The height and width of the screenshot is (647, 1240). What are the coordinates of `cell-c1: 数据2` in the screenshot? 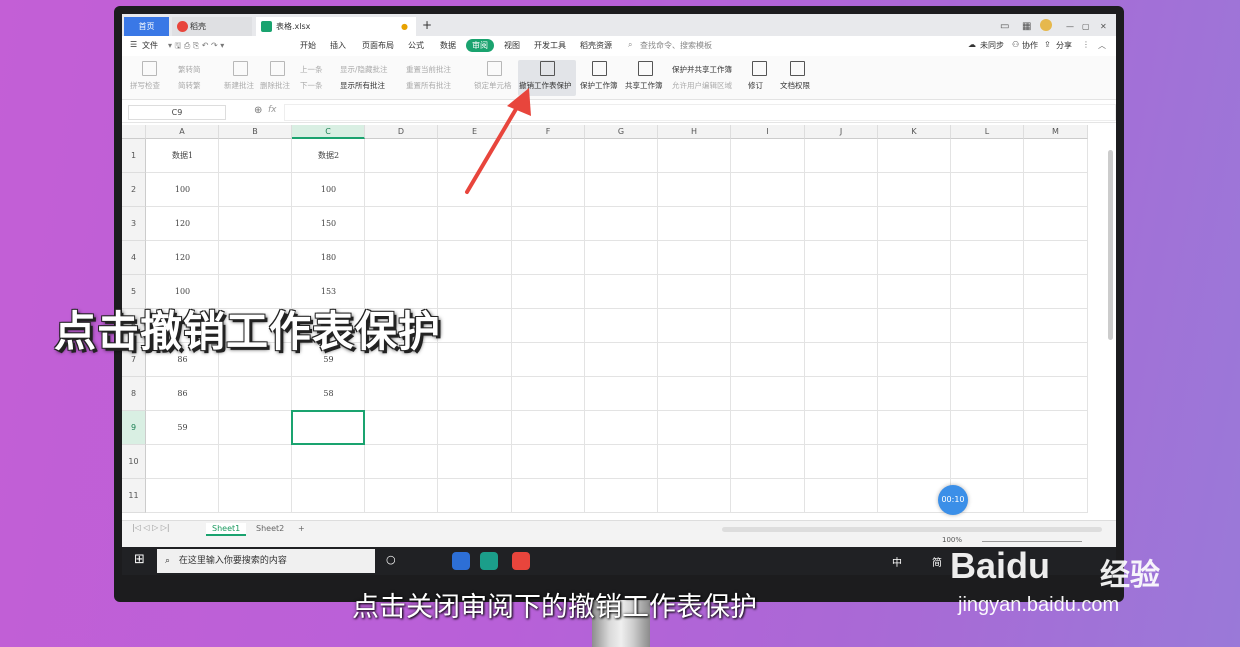 It's located at (328, 156).